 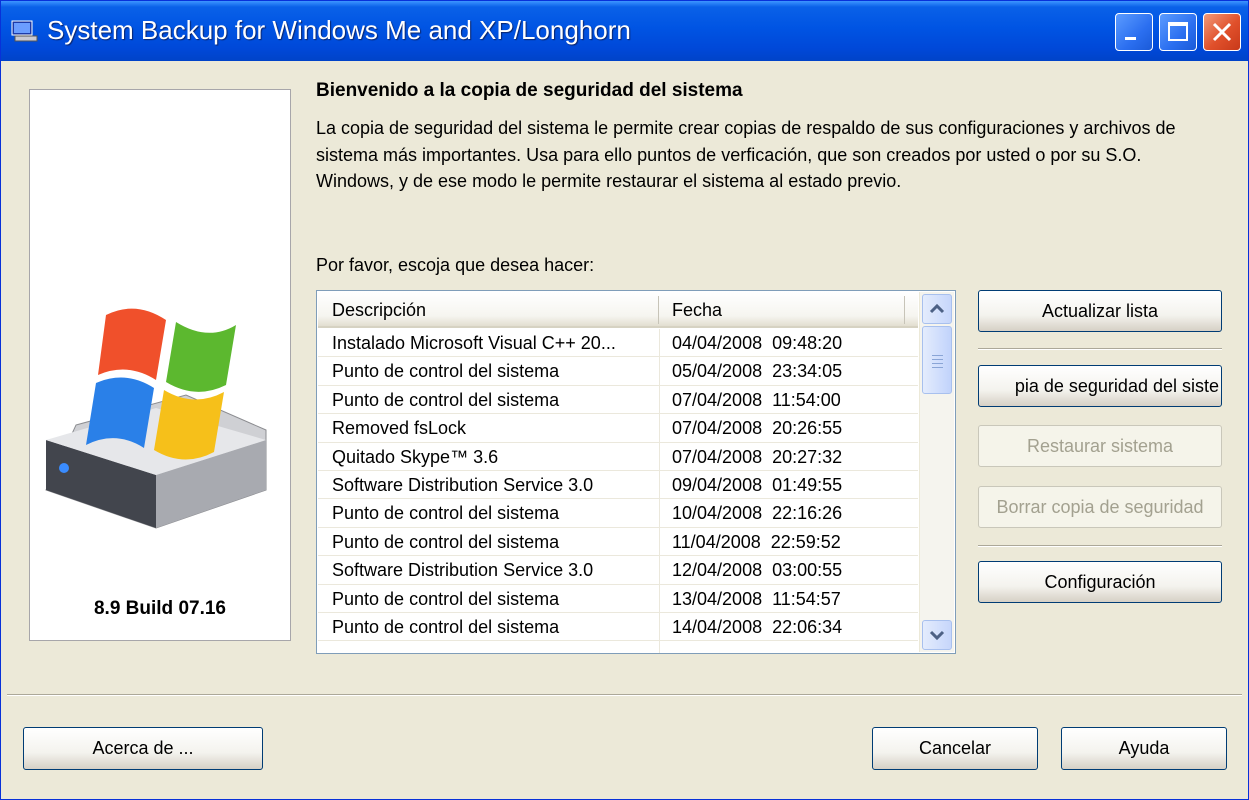 What do you see at coordinates (757, 484) in the screenshot?
I see `item-date: 09/04/2008 01:49:55` at bounding box center [757, 484].